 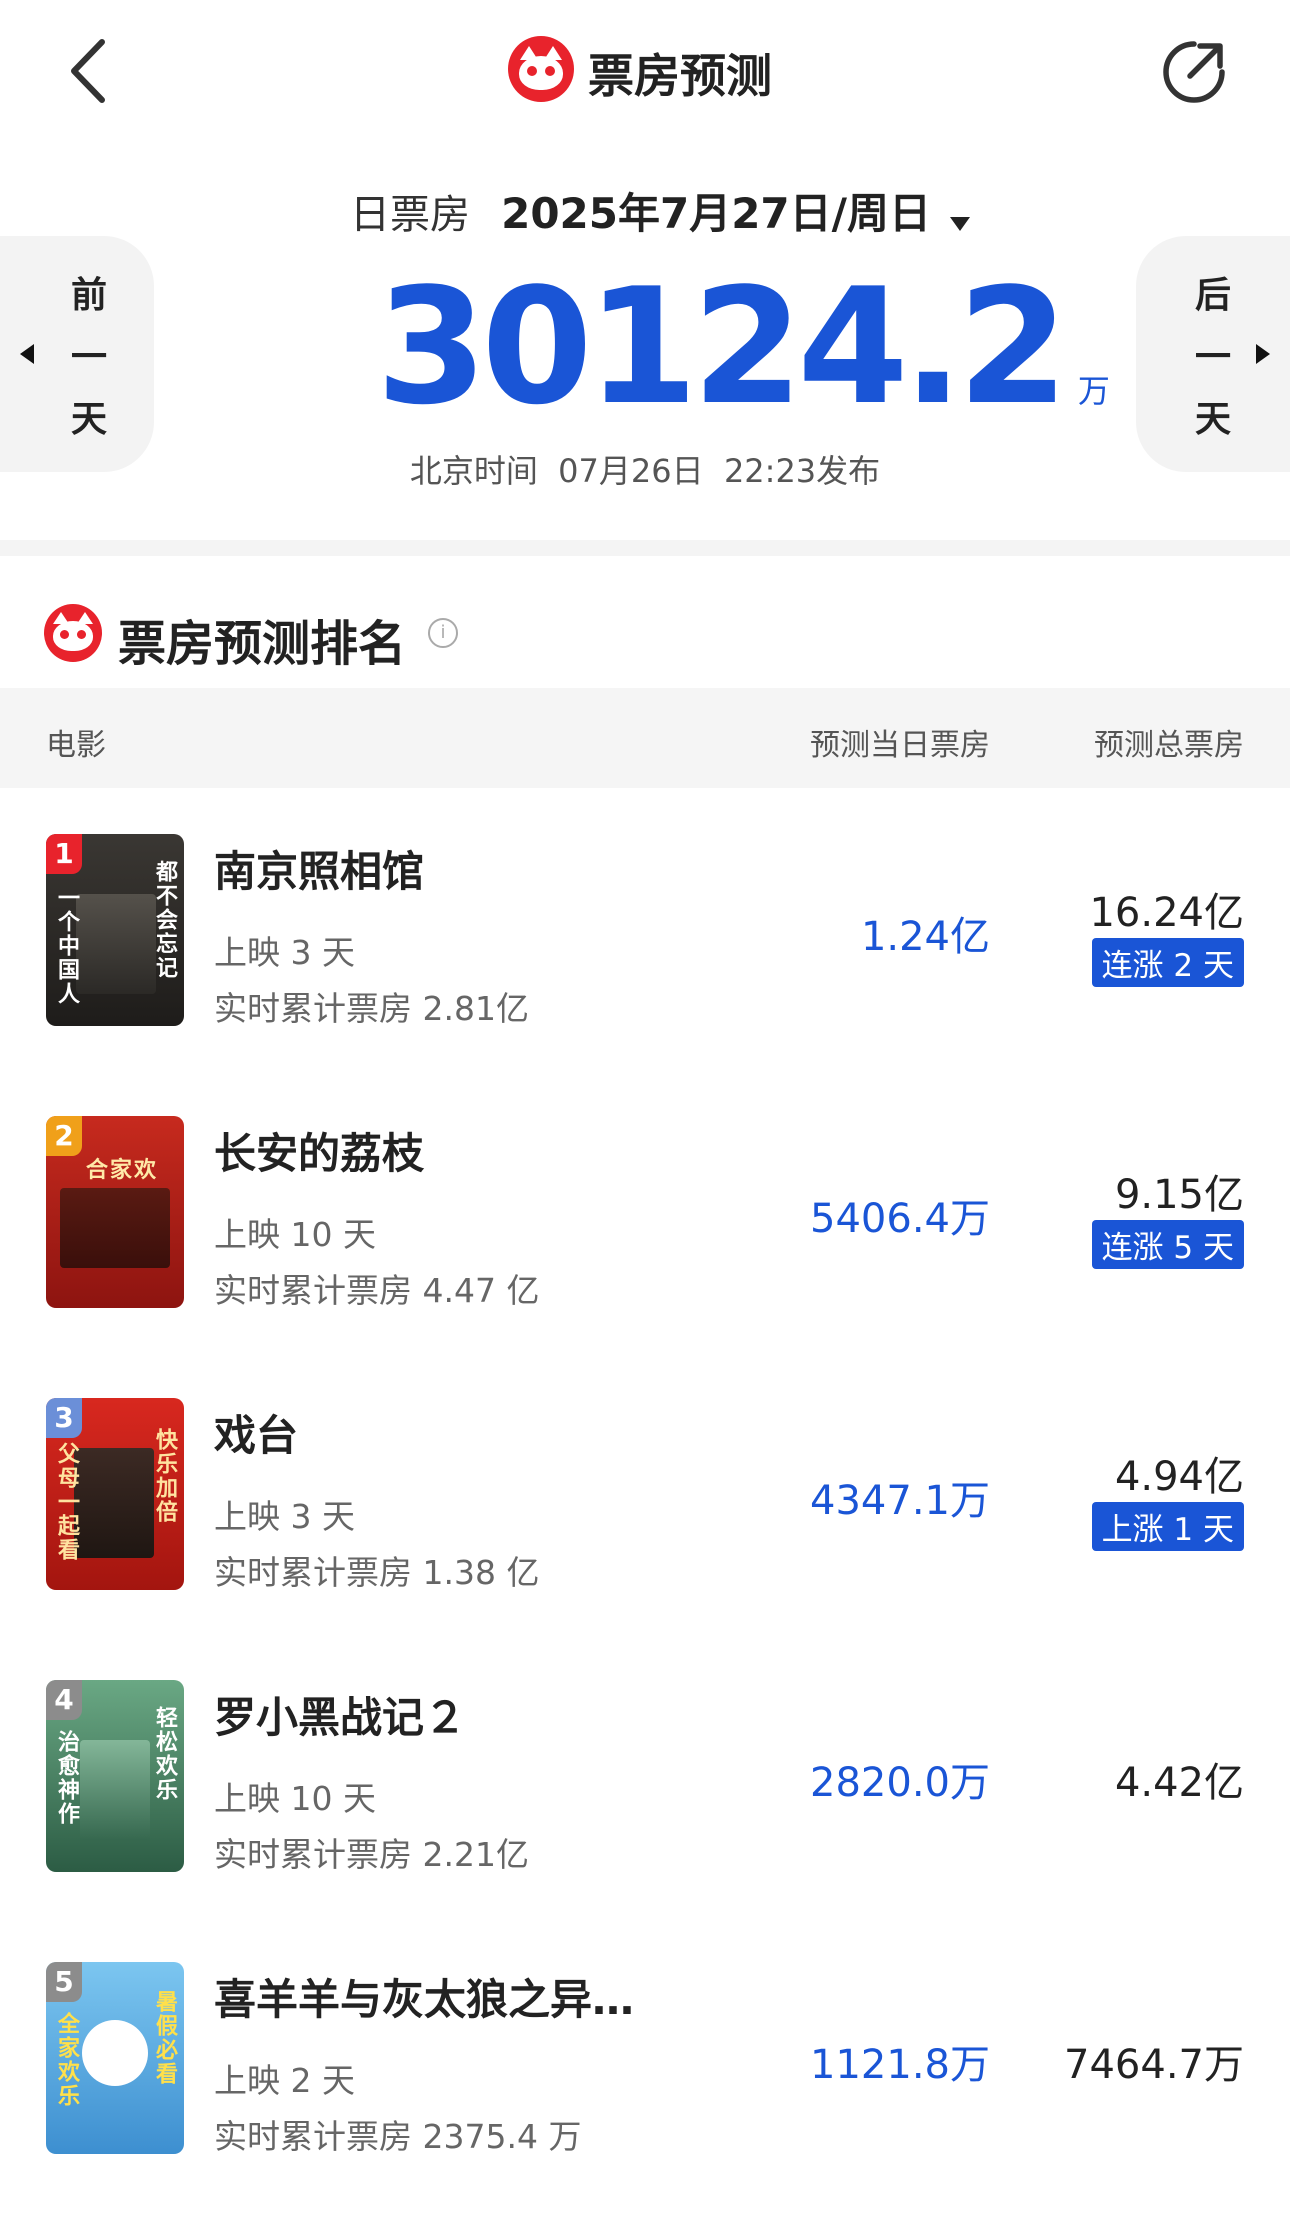 I want to click on total-forecast: 9.15亿, so click(x=1179, y=1195).